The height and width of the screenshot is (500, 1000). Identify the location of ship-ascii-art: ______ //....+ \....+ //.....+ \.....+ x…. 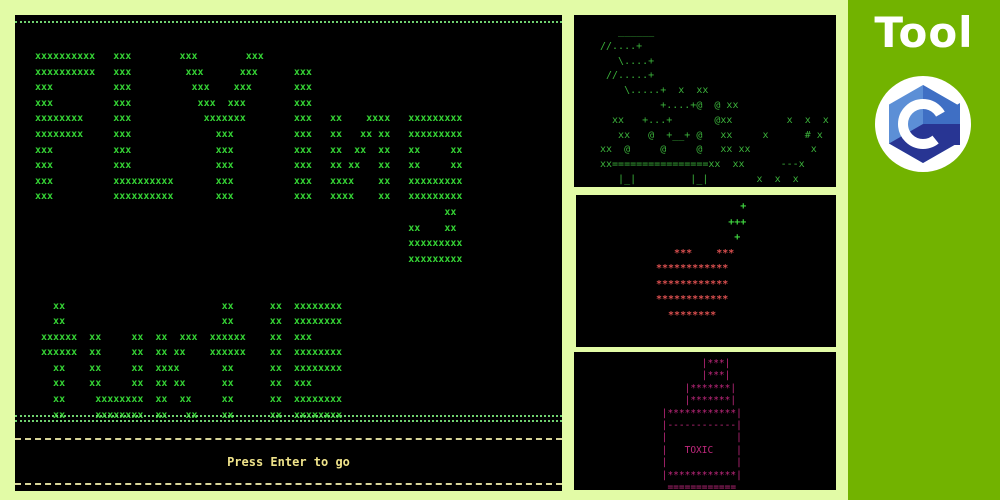
(714, 105).